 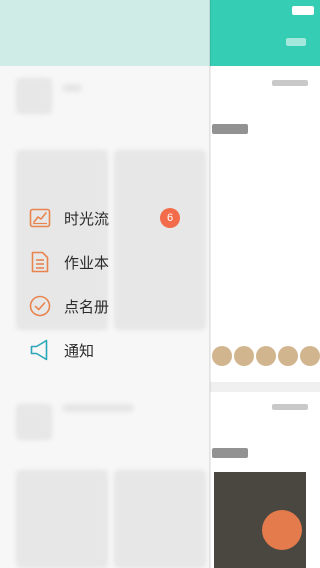 I want to click on speaker-icon, so click(x=40, y=350).